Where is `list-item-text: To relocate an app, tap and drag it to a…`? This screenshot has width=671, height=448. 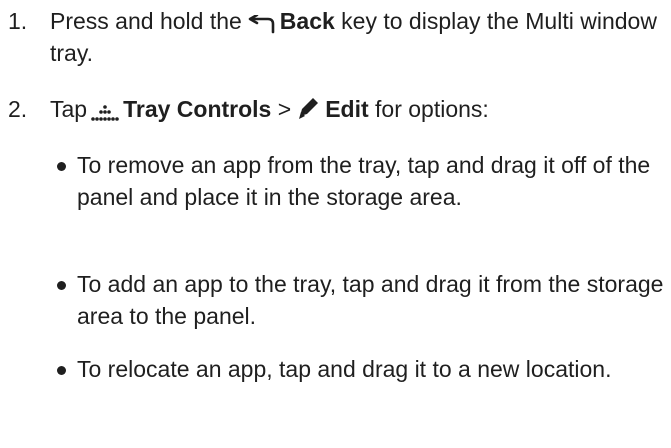 list-item-text: To relocate an app, tap and drag it to a… is located at coordinates (344, 369).